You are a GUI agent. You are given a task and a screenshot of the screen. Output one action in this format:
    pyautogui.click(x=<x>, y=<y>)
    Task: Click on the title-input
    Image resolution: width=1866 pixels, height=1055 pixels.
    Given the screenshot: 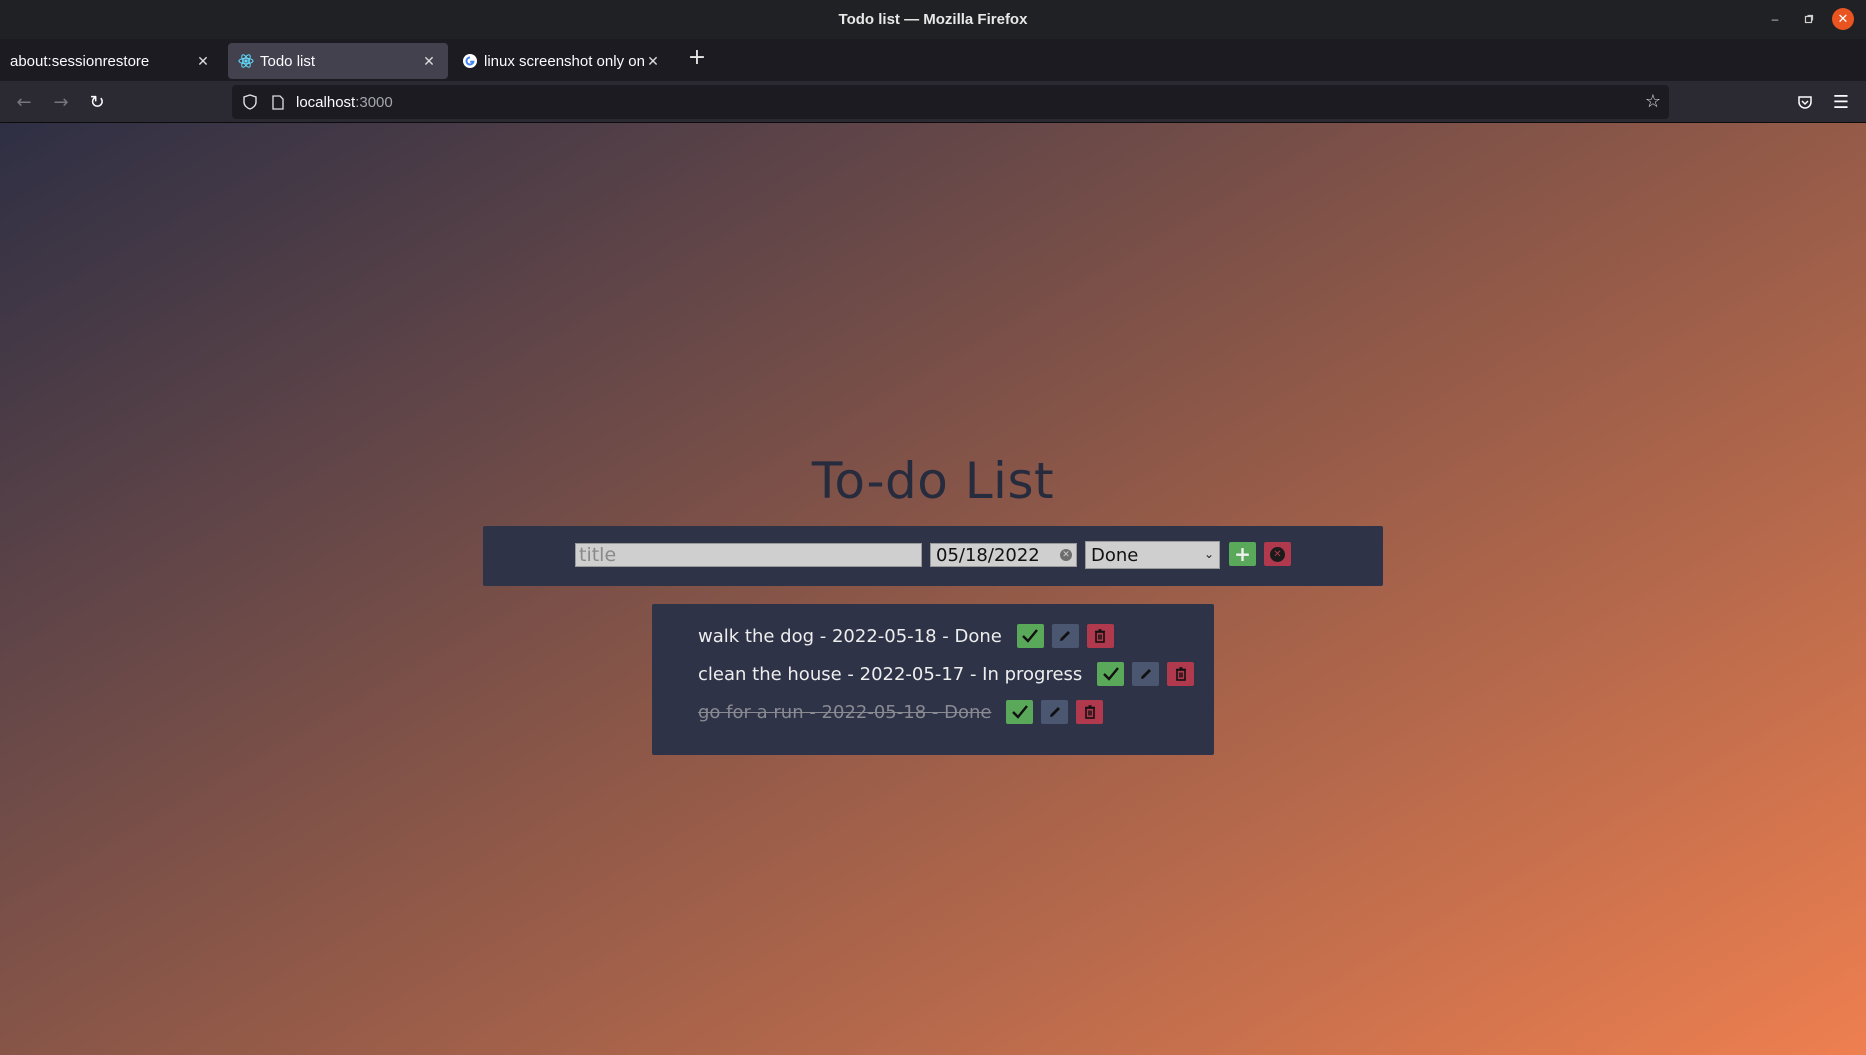 What is the action you would take?
    pyautogui.click(x=748, y=555)
    